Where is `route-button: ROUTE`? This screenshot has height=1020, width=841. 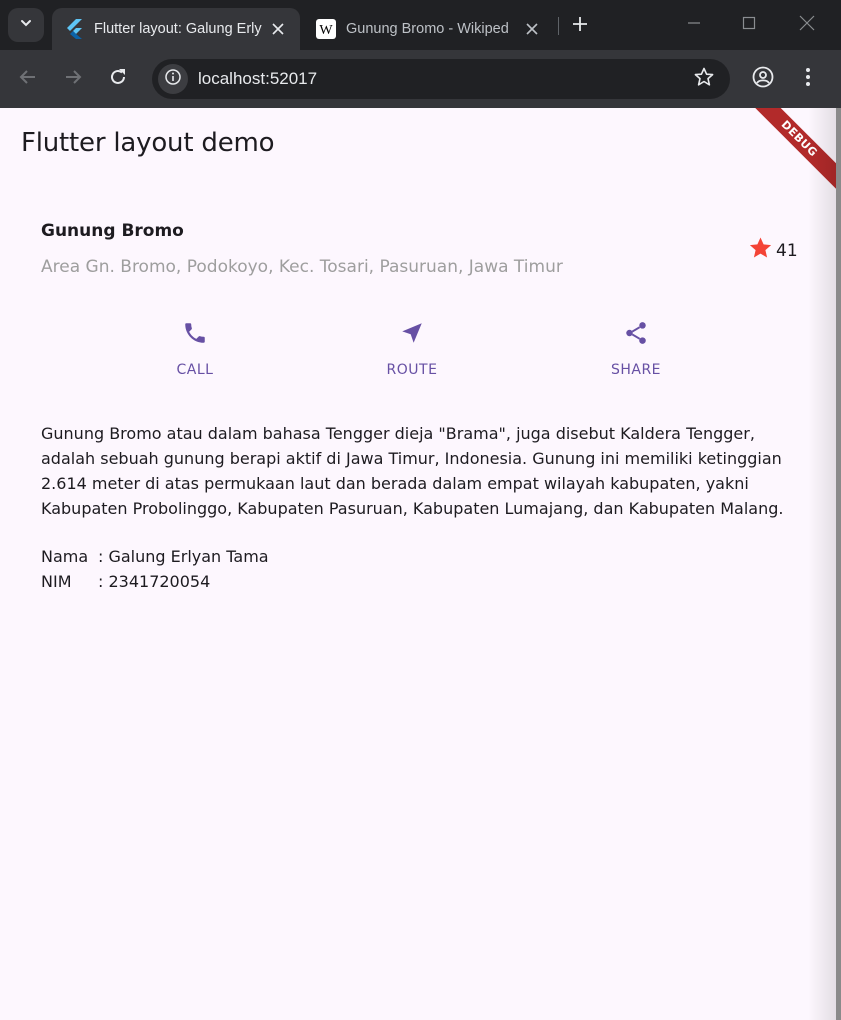 route-button: ROUTE is located at coordinates (412, 348).